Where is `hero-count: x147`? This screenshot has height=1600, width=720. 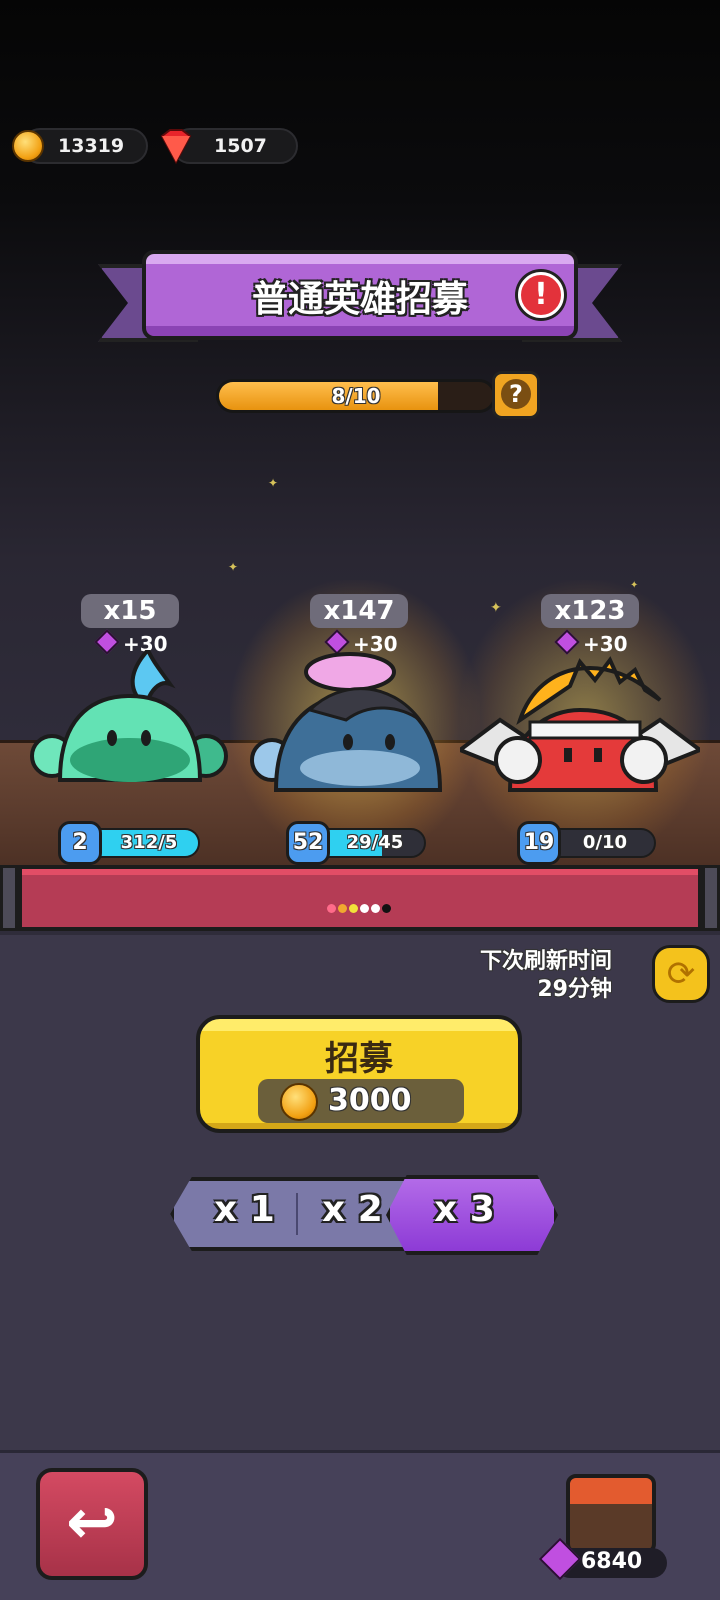 hero-count: x147 is located at coordinates (359, 611).